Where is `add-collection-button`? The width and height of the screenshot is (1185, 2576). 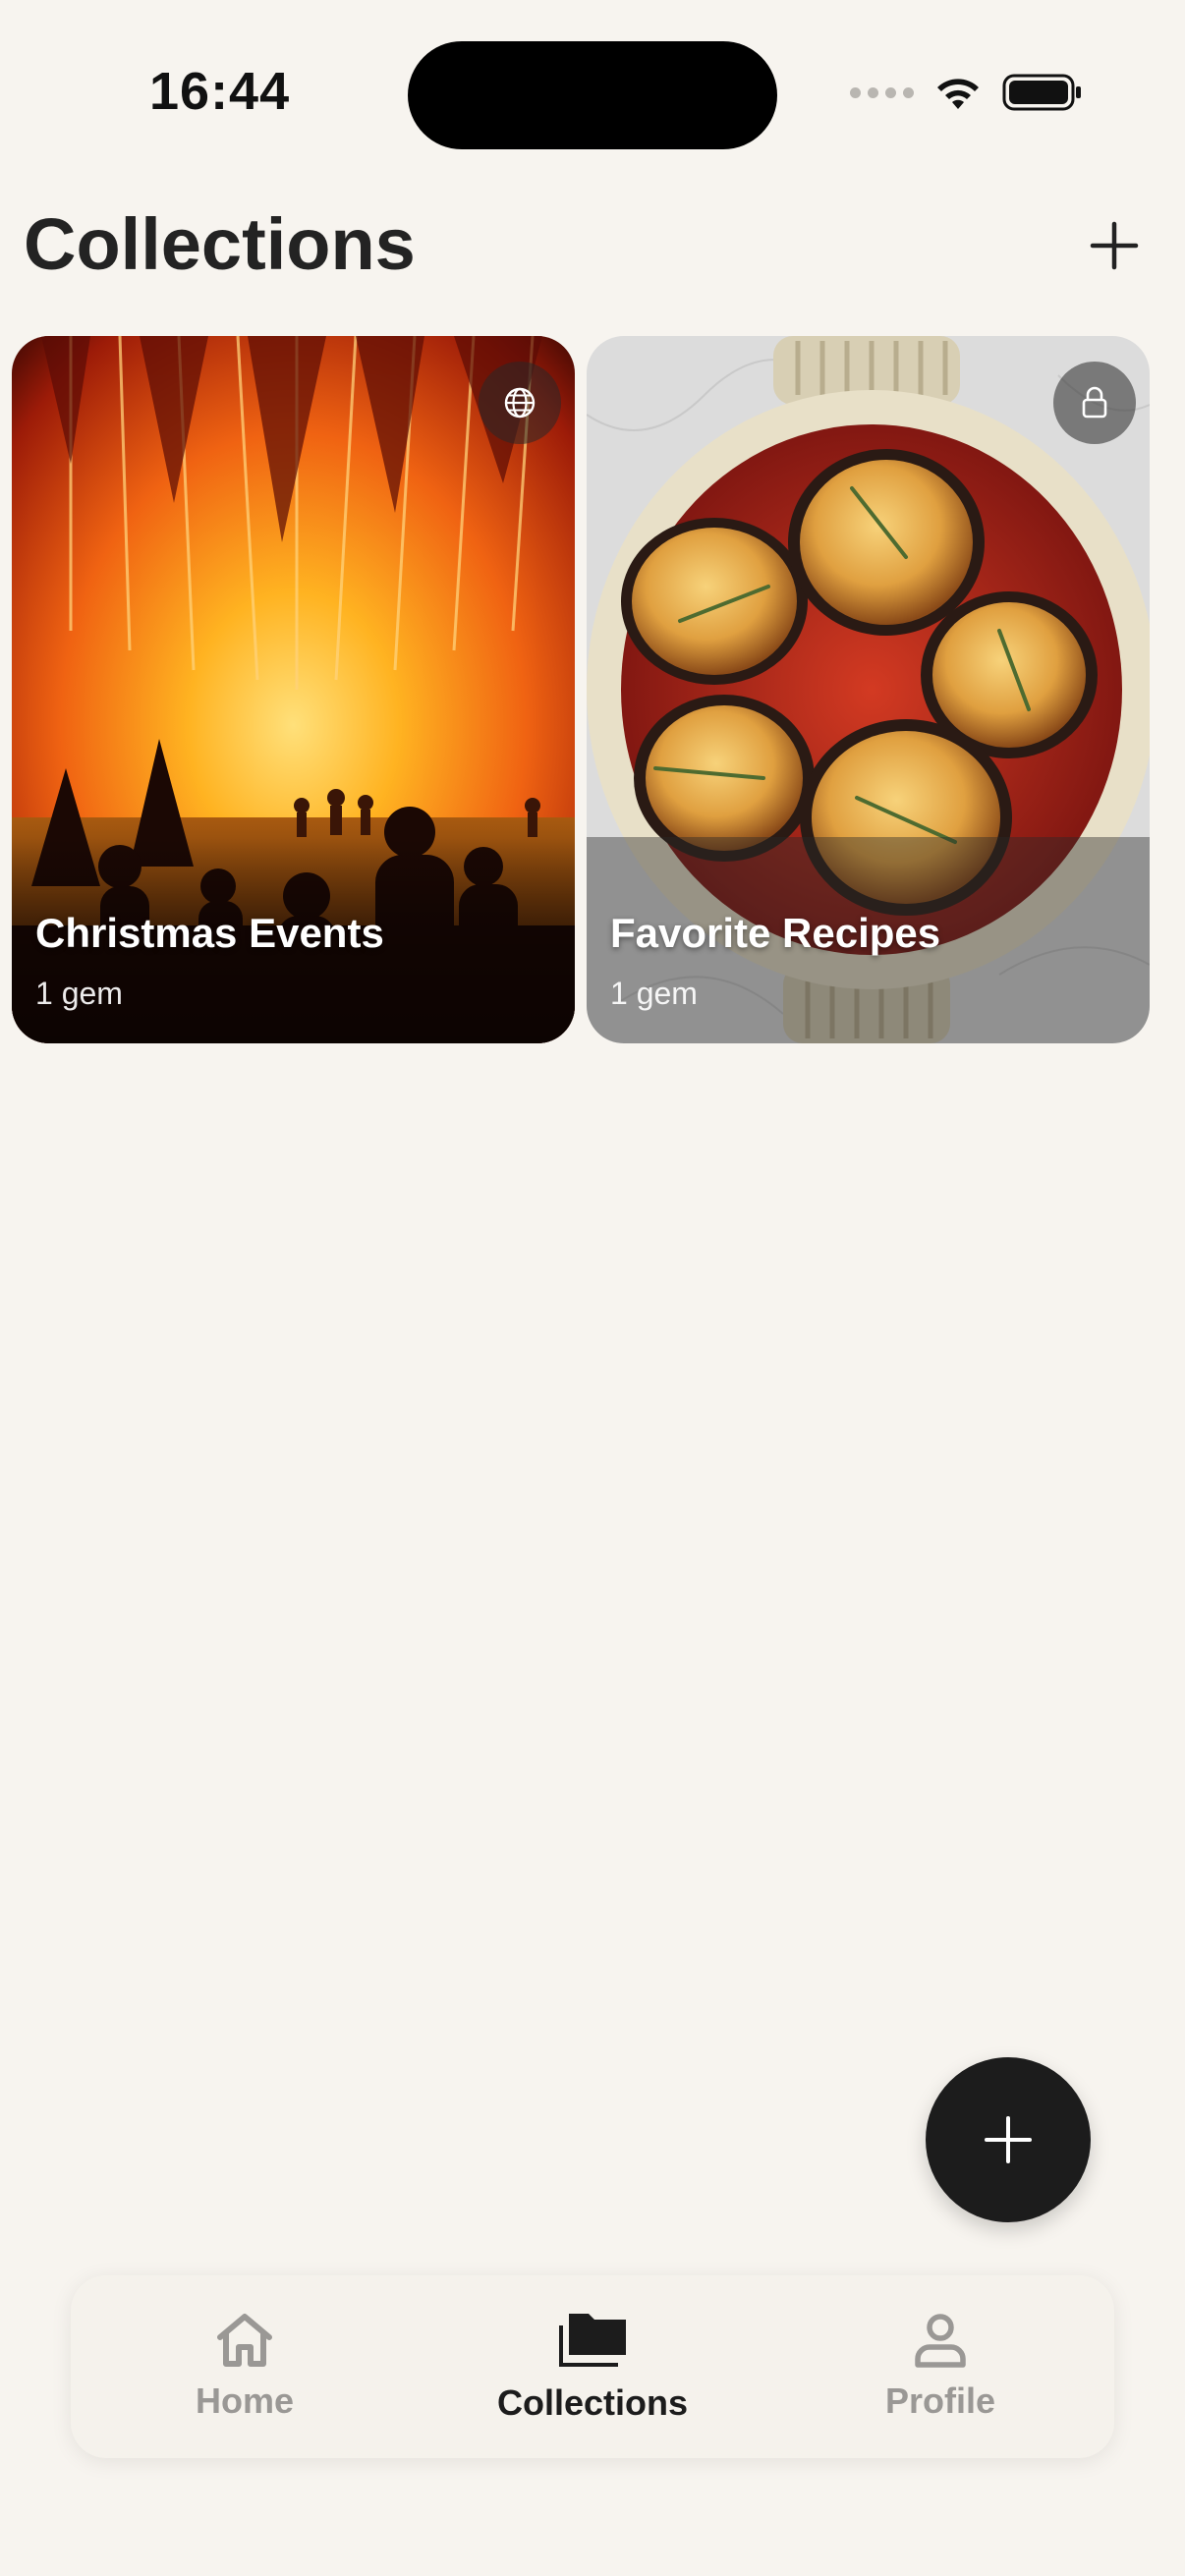
add-collection-button is located at coordinates (1115, 245).